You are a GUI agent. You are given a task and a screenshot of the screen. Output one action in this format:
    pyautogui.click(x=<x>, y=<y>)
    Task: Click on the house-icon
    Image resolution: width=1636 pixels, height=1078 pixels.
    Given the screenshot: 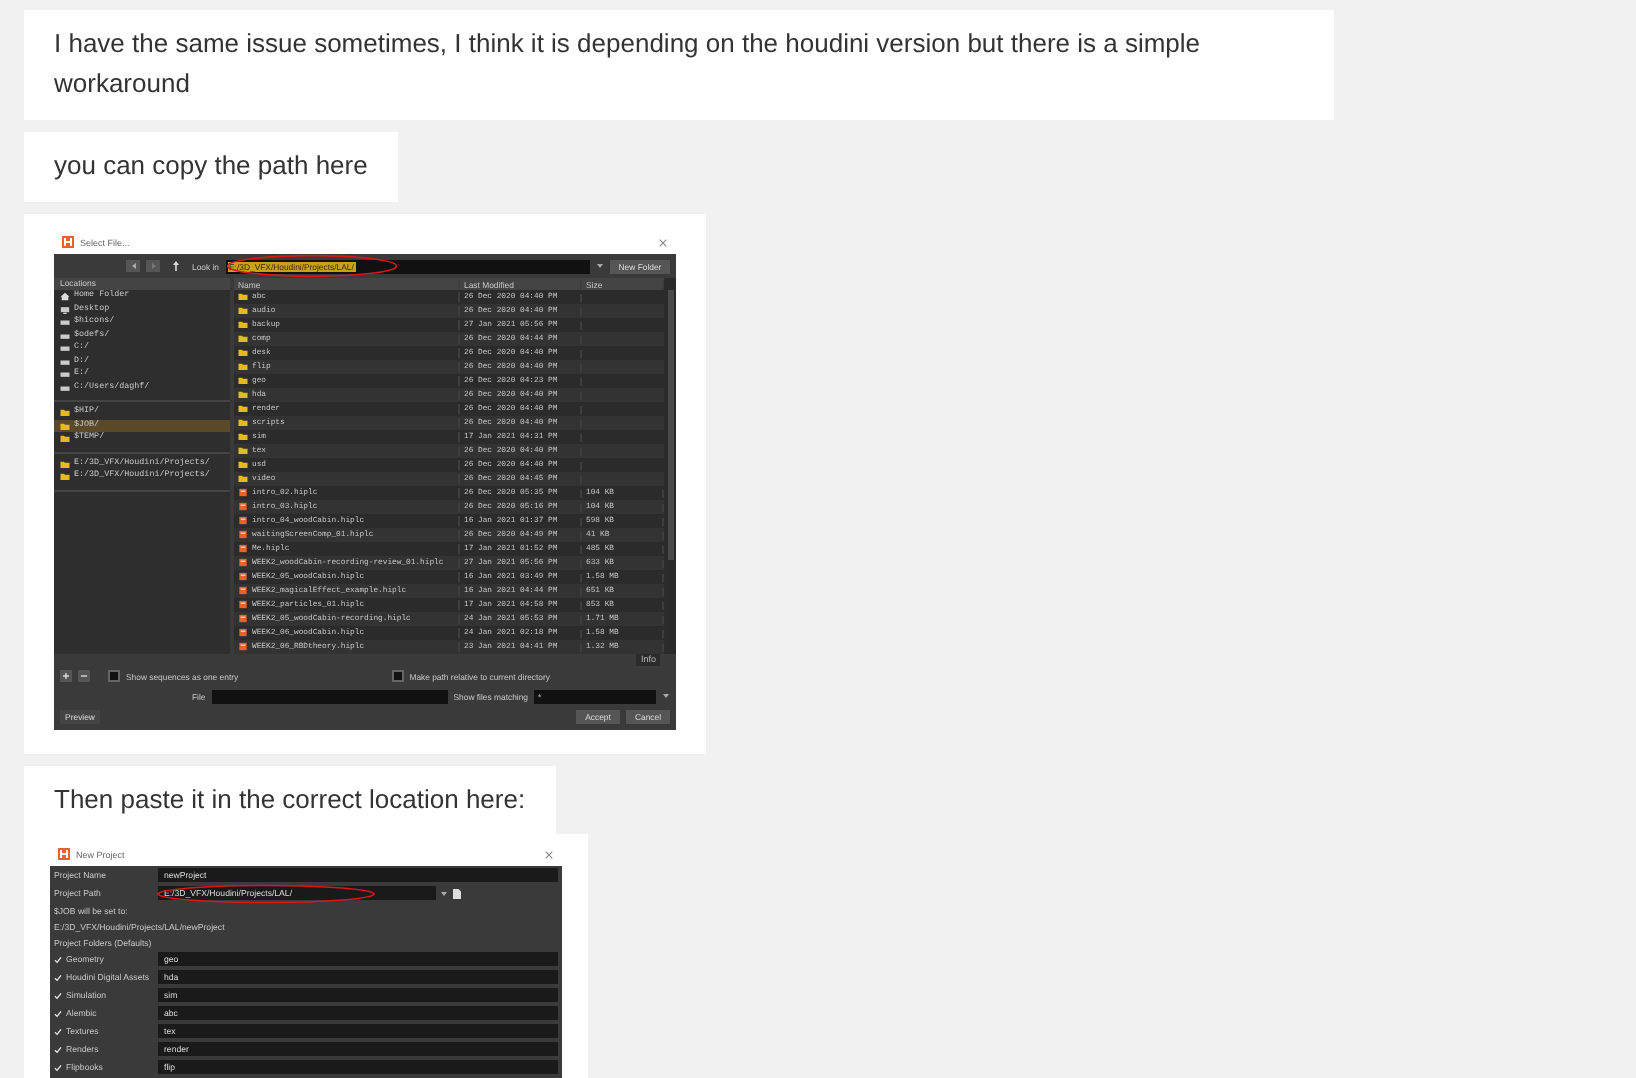 What is the action you would take?
    pyautogui.click(x=65, y=296)
    